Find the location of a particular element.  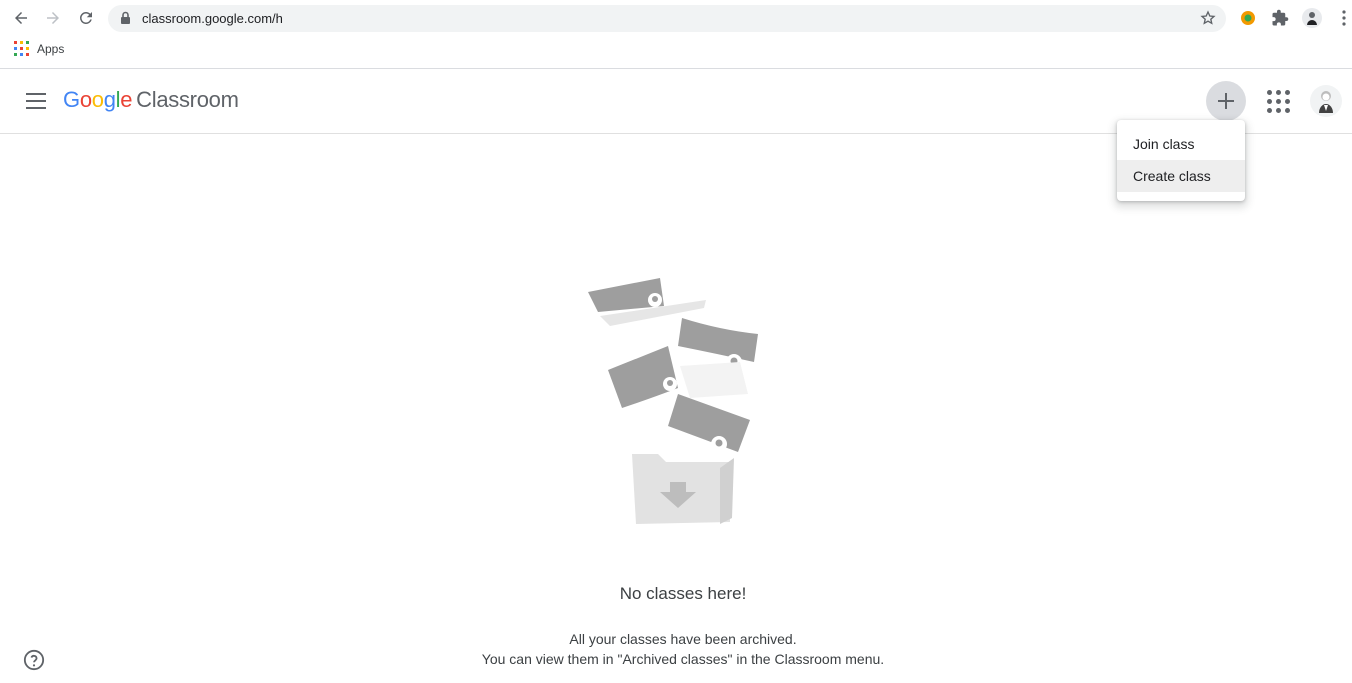

create-join-menu: Join class Create class is located at coordinates (1181, 160).